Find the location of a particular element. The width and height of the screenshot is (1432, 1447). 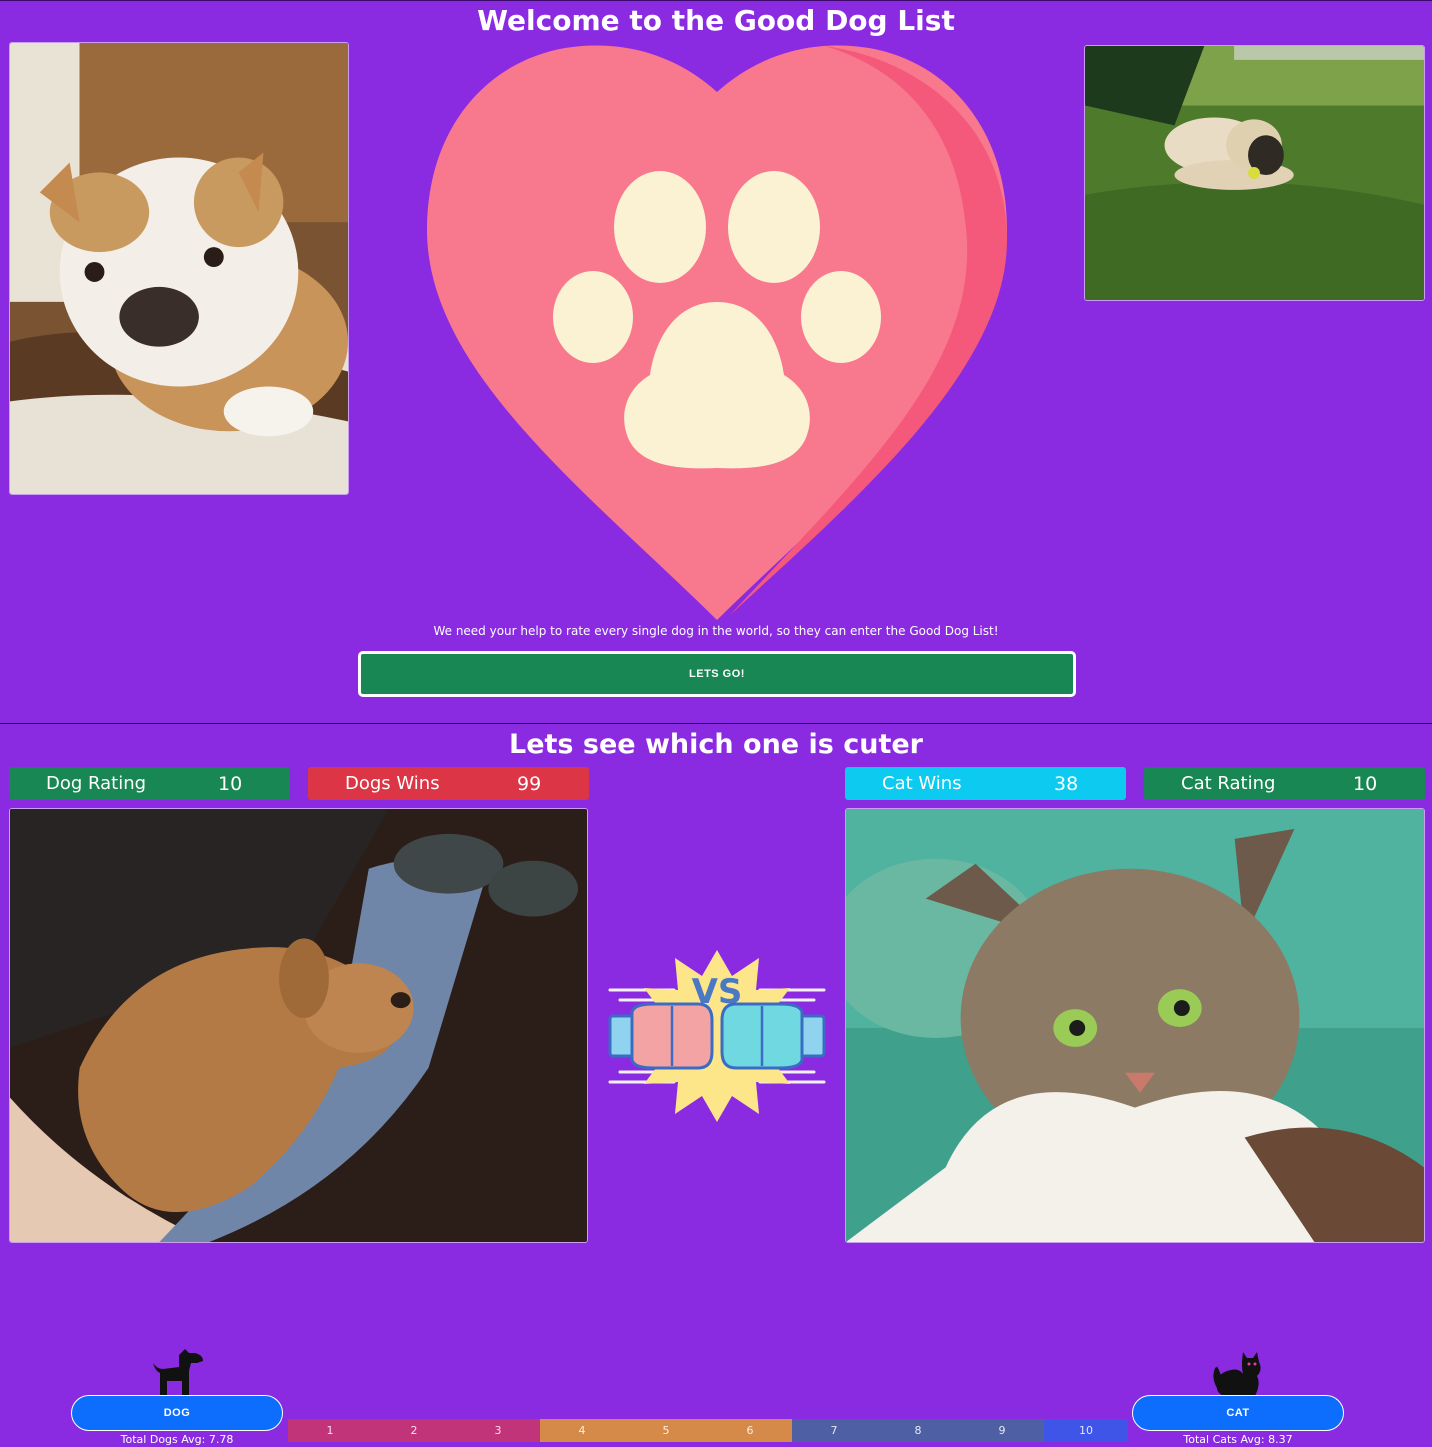

rating-option-8: 8 is located at coordinates (918, 1430).